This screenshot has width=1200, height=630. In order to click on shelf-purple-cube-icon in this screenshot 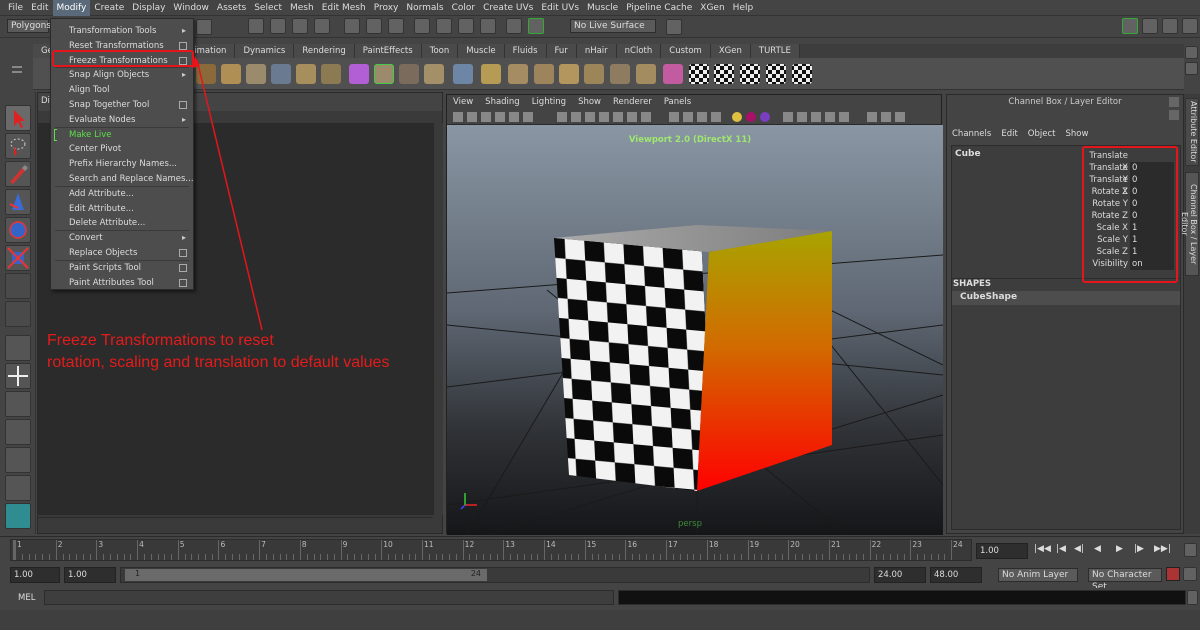, I will do `click(359, 74)`.